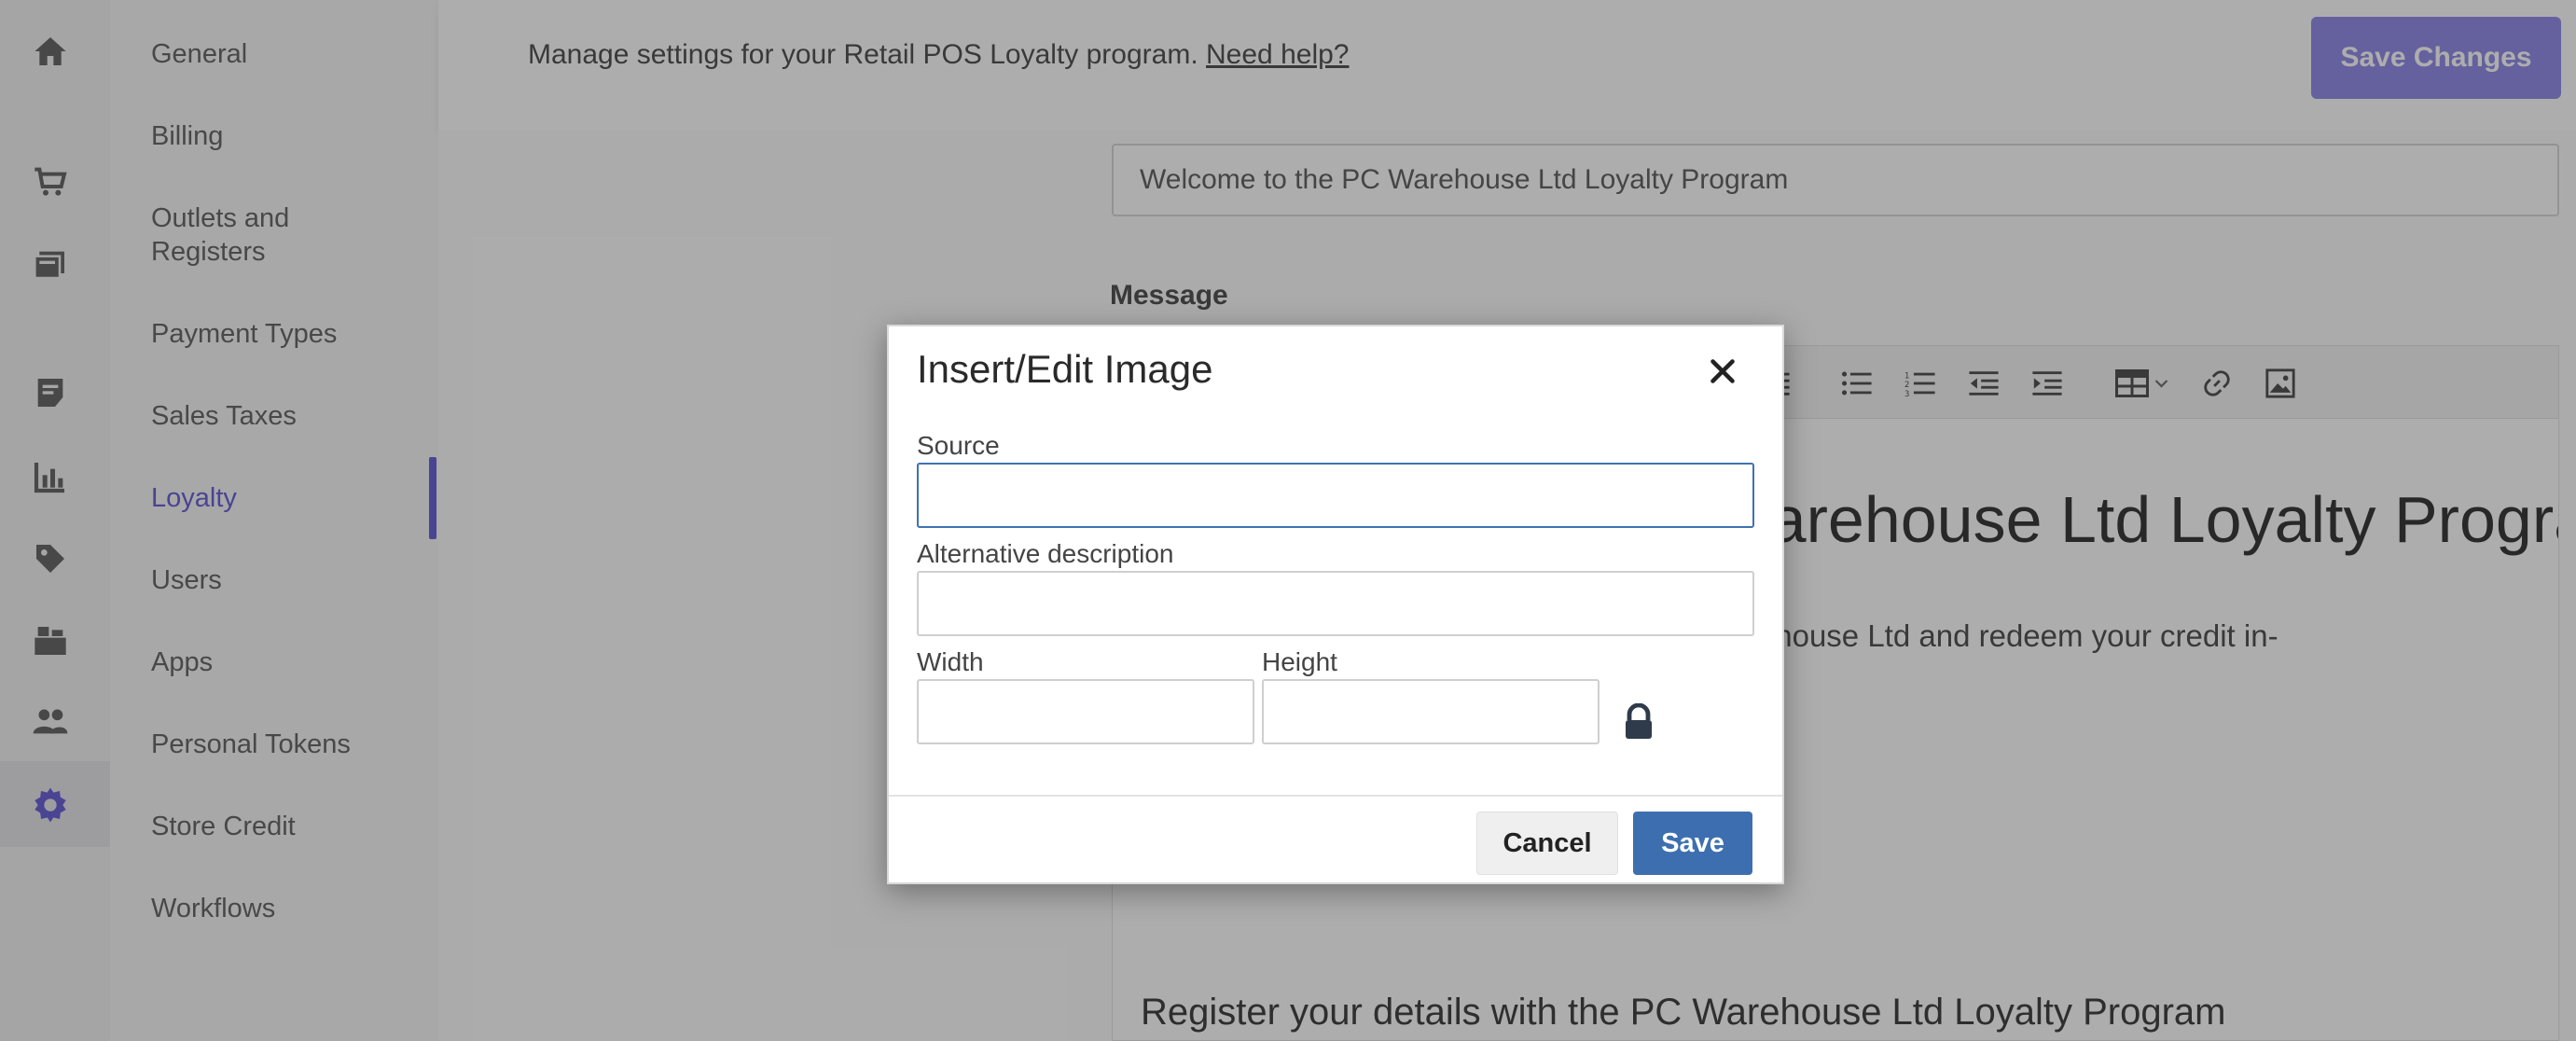 This screenshot has width=2576, height=1041. What do you see at coordinates (1335, 495) in the screenshot?
I see `source-input` at bounding box center [1335, 495].